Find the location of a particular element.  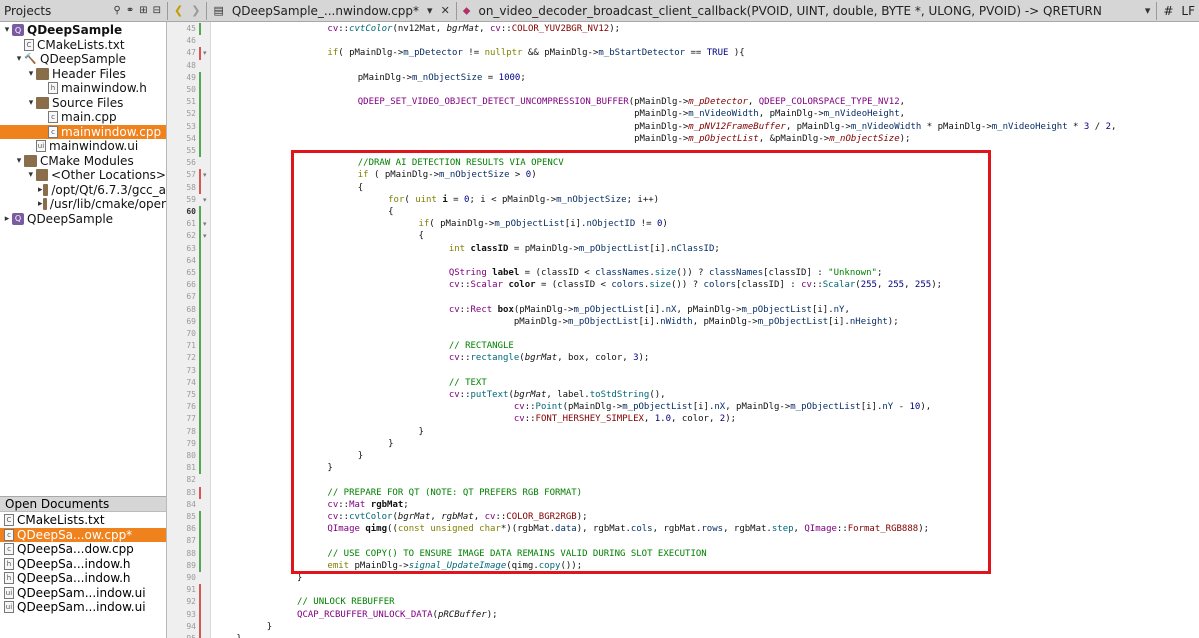

line-ending-indicator: LF is located at coordinates (1188, 11).